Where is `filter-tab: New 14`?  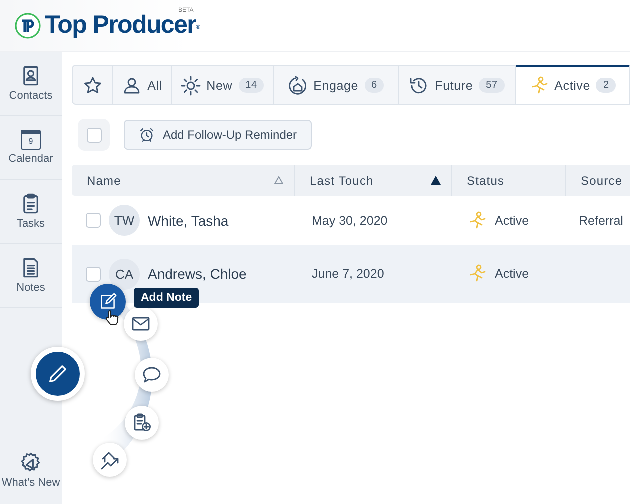 filter-tab: New 14 is located at coordinates (223, 84).